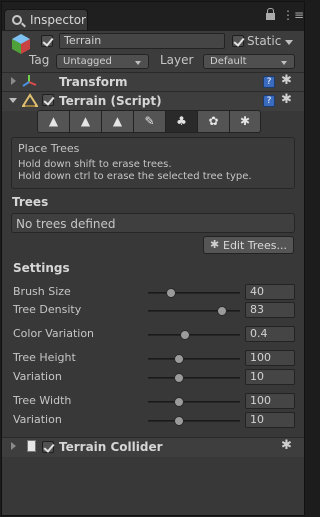 The height and width of the screenshot is (517, 320). I want to click on paint-height-tool-button: ▲, so click(85, 121).